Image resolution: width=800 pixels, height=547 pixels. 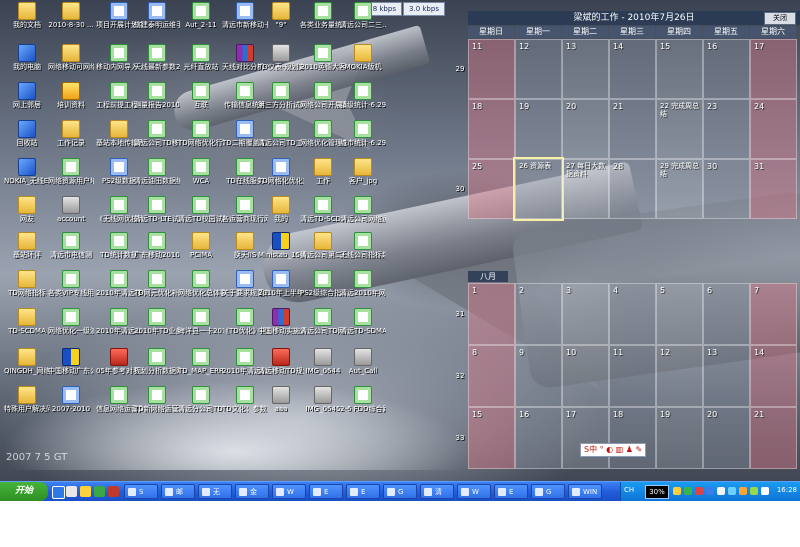 What do you see at coordinates (613, 450) in the screenshot?
I see `ime-toolbar: S中 ° ◐ ▥ ♟ ✎` at bounding box center [613, 450].